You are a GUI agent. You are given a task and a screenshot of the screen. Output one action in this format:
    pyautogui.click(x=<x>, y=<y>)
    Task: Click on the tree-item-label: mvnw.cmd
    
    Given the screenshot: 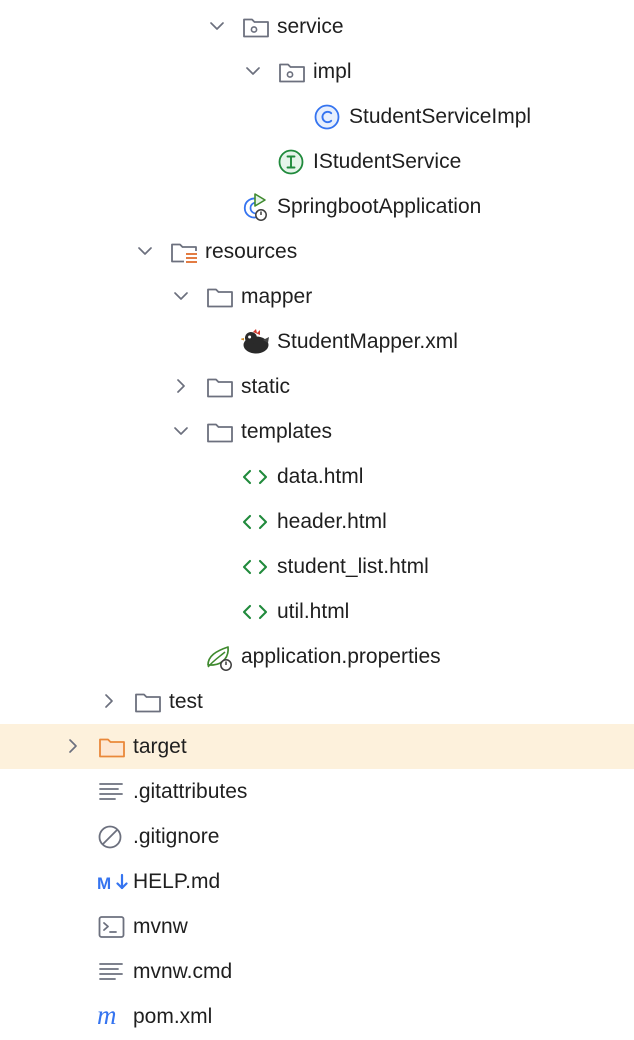 What is the action you would take?
    pyautogui.click(x=183, y=971)
    